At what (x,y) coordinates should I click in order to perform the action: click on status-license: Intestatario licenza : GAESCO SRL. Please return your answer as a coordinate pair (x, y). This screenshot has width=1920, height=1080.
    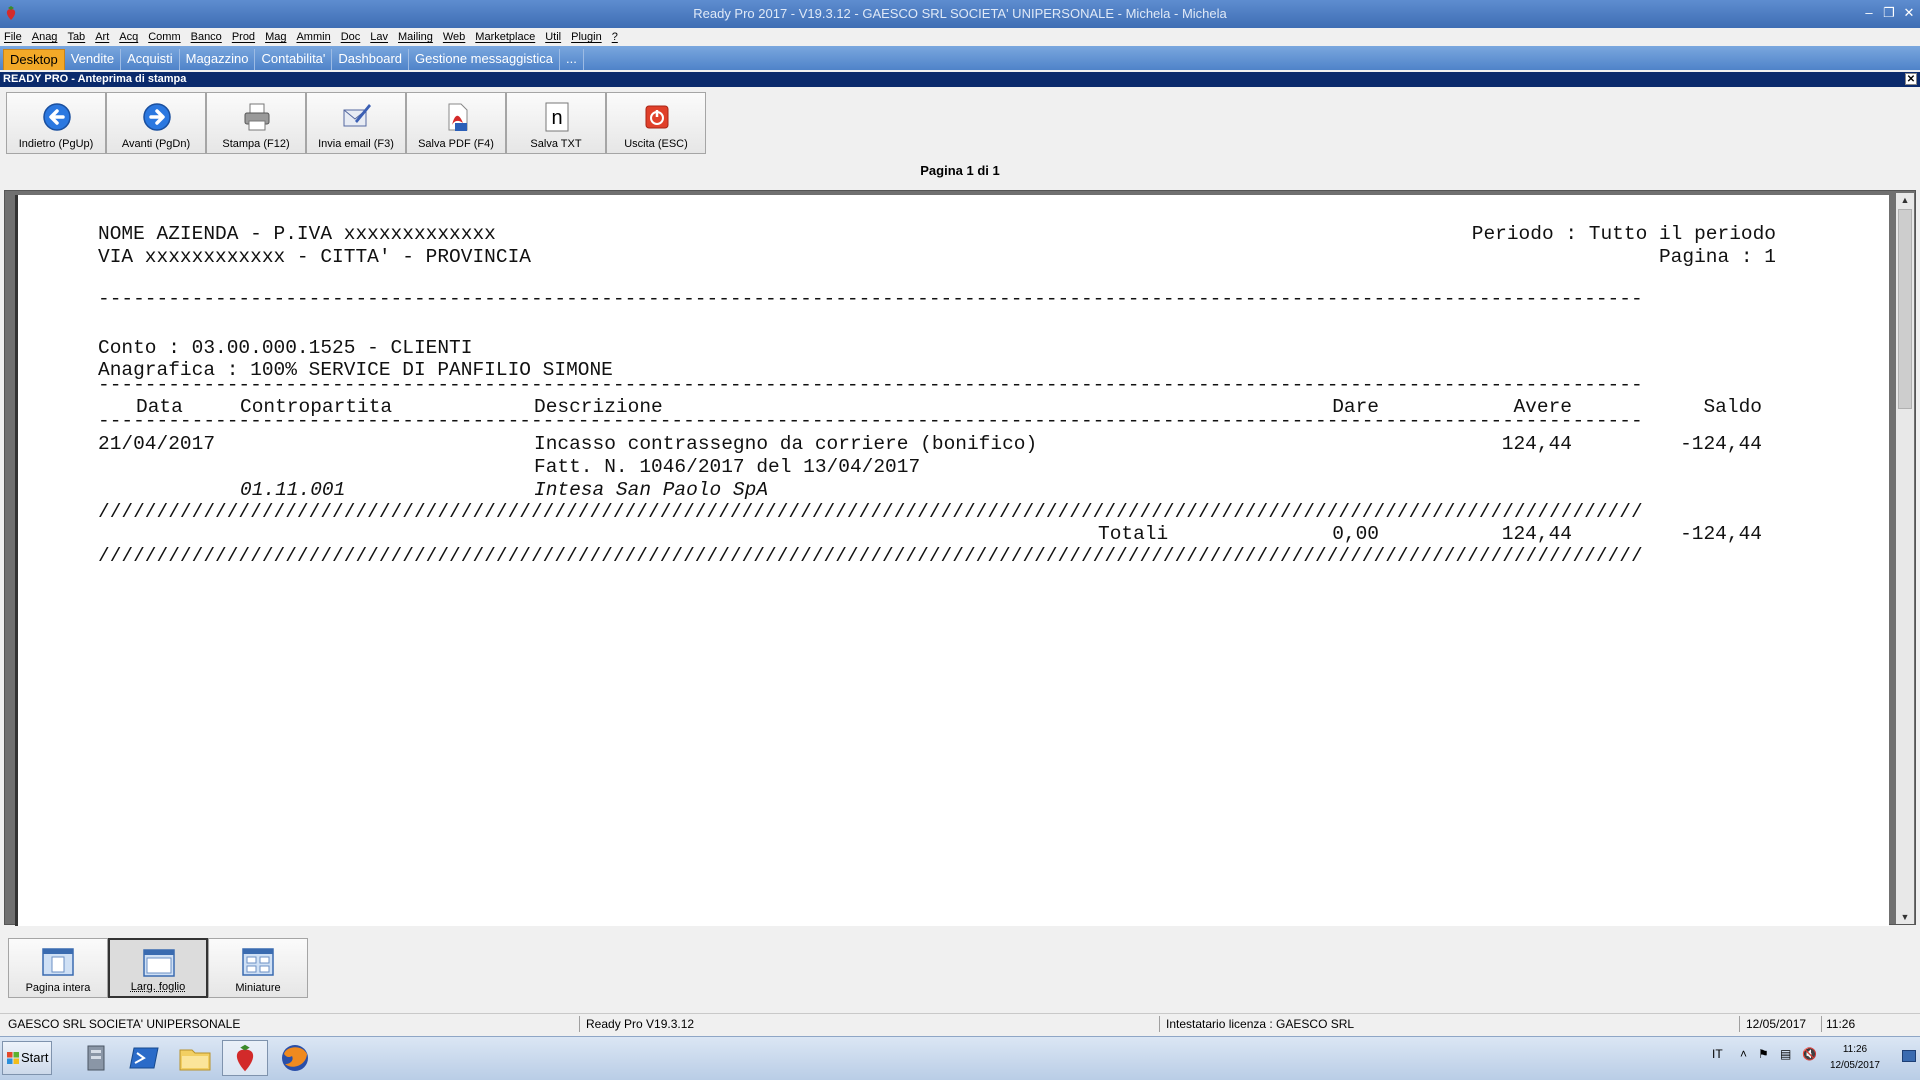
    Looking at the image, I should click on (1451, 1024).